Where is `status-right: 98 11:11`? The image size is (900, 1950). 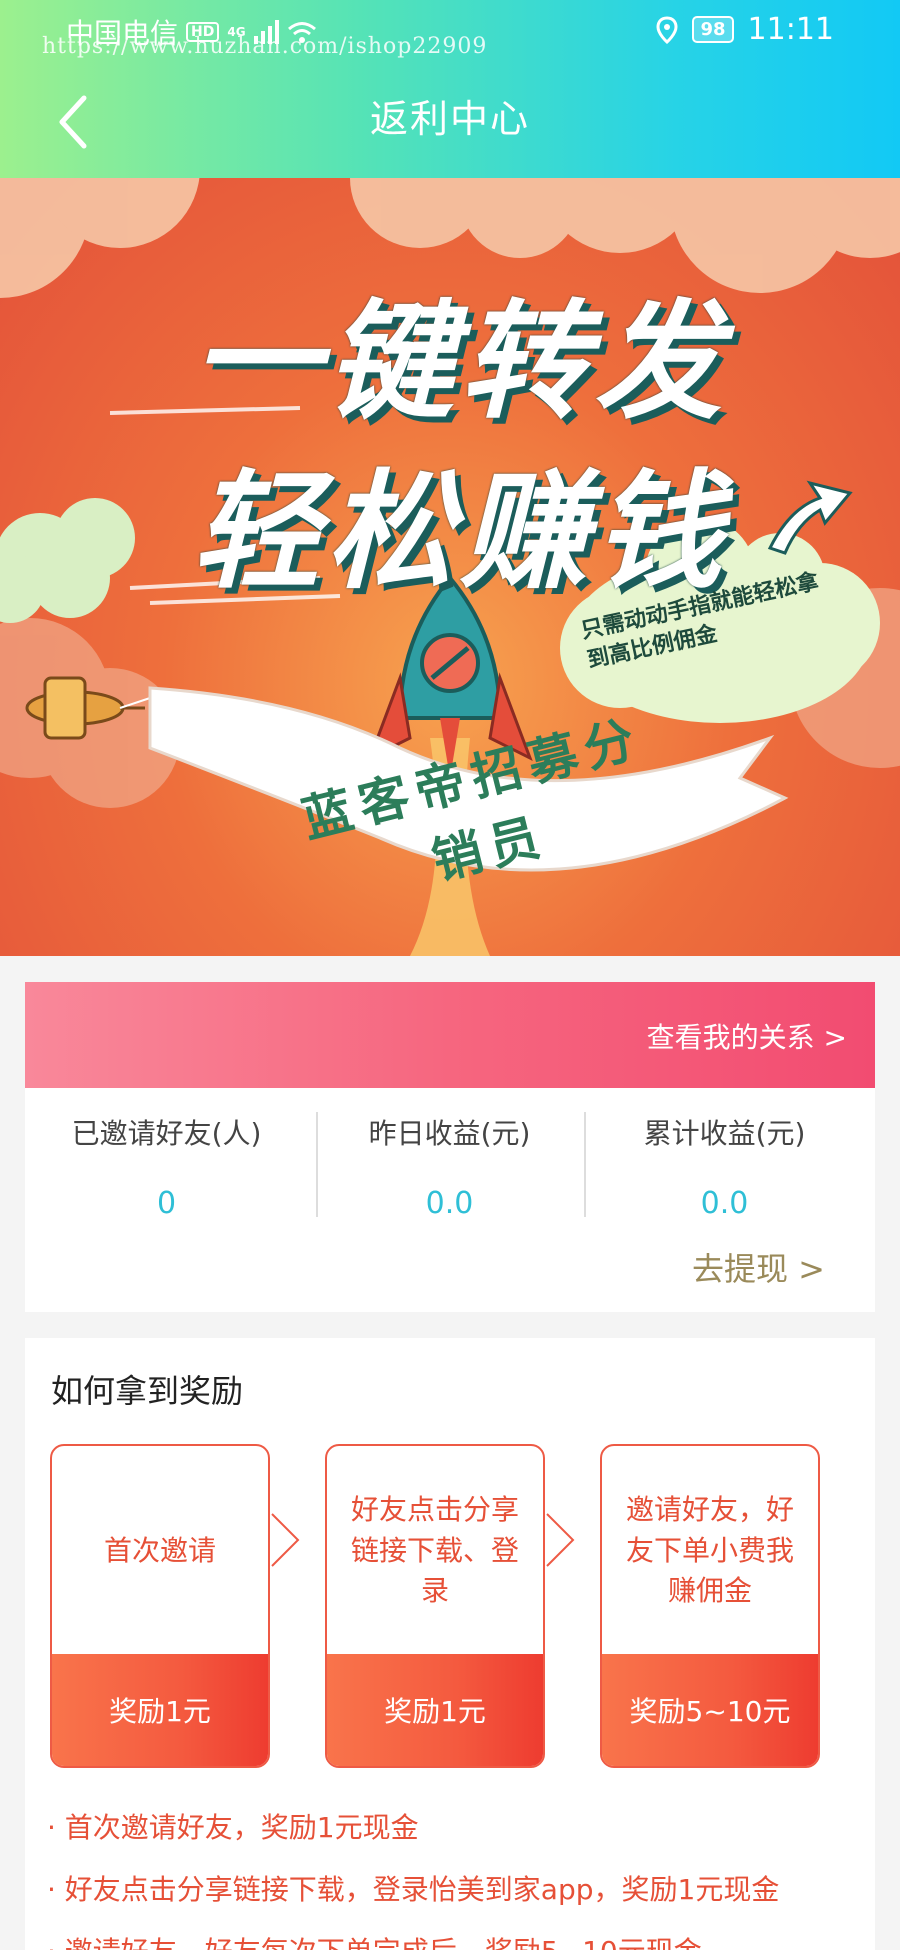
status-right: 98 11:11 is located at coordinates (745, 29).